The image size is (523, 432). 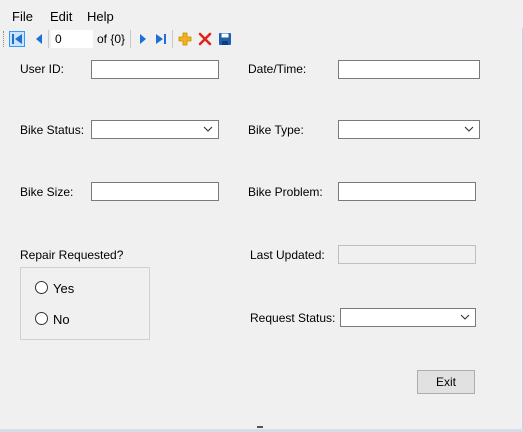 What do you see at coordinates (143, 39) in the screenshot?
I see `move-next-icon` at bounding box center [143, 39].